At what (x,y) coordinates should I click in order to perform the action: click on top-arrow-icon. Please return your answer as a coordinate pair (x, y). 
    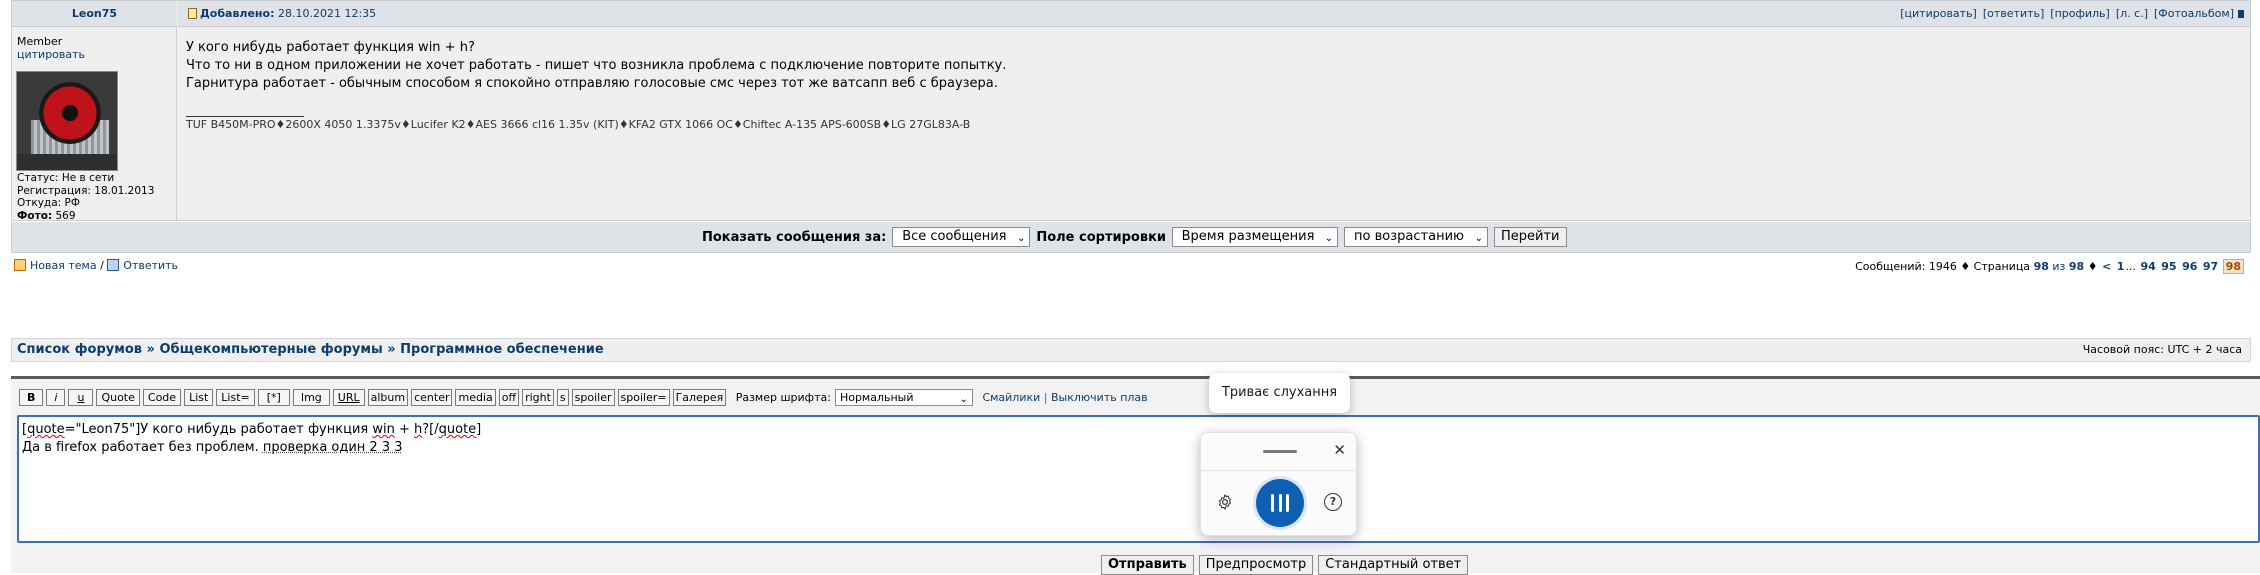
    Looking at the image, I should click on (2241, 14).